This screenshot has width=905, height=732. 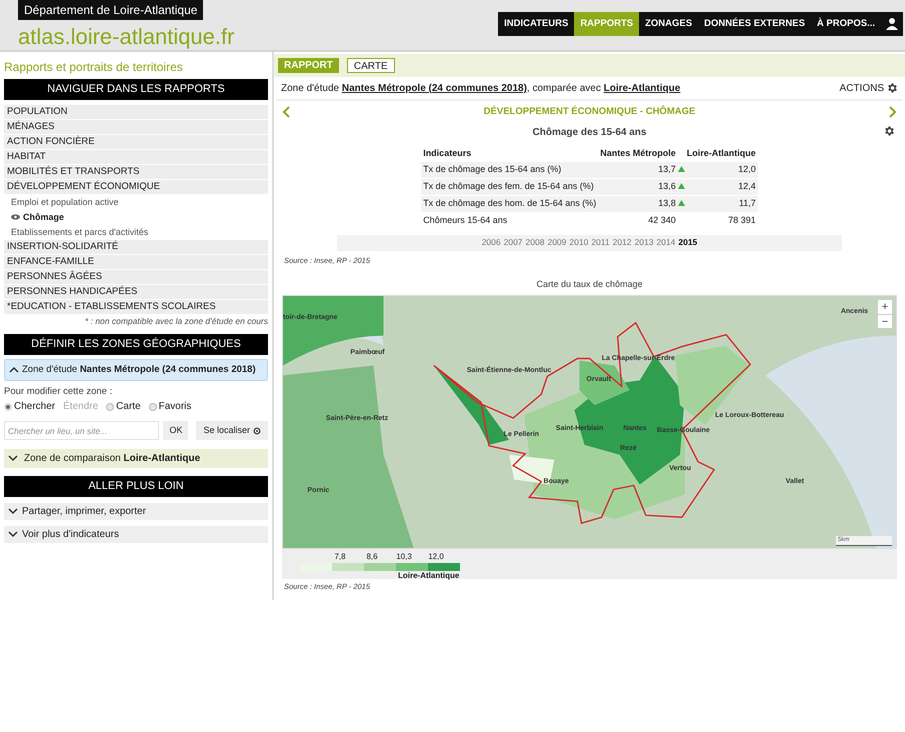 What do you see at coordinates (721, 170) in the screenshot?
I see `table-cell: 12,0` at bounding box center [721, 170].